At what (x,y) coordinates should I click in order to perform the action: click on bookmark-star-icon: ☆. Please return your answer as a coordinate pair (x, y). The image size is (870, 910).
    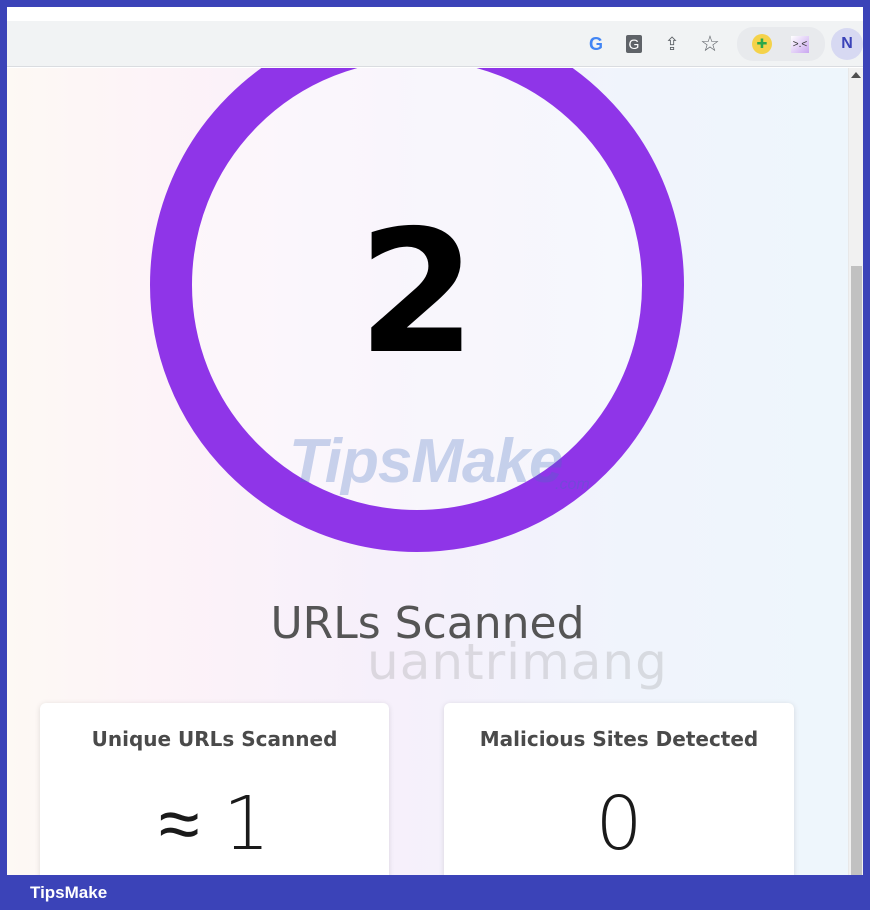
    Looking at the image, I should click on (710, 44).